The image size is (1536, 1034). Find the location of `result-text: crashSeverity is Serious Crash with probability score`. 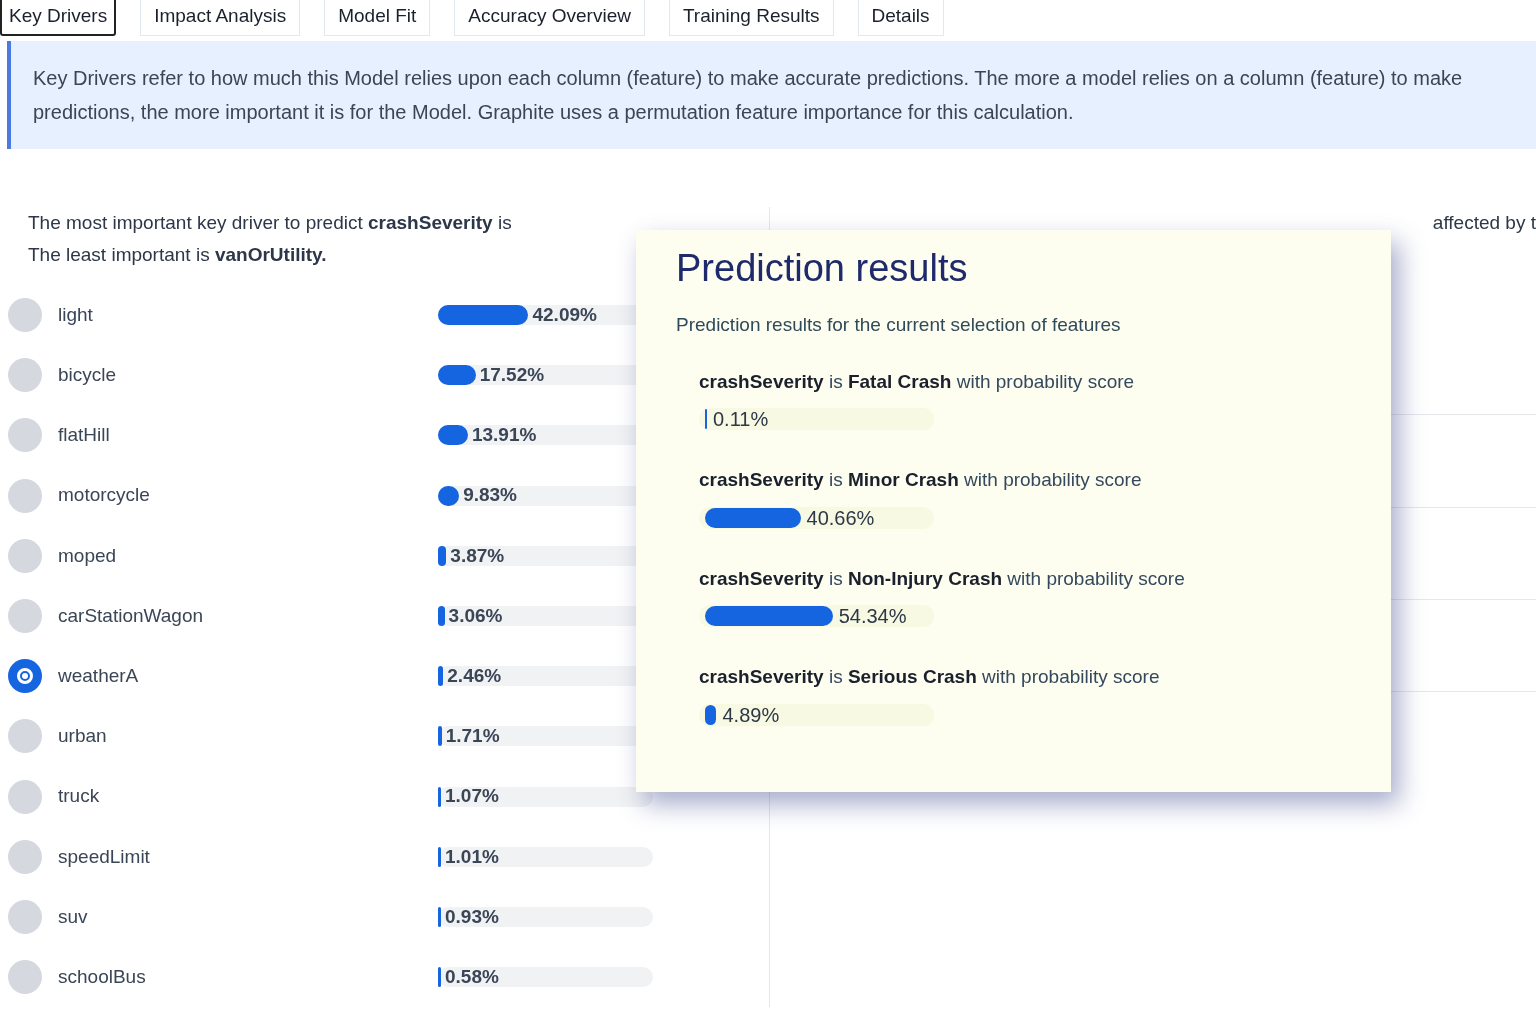

result-text: crashSeverity is Serious Crash with probability score is located at coordinates (929, 677).